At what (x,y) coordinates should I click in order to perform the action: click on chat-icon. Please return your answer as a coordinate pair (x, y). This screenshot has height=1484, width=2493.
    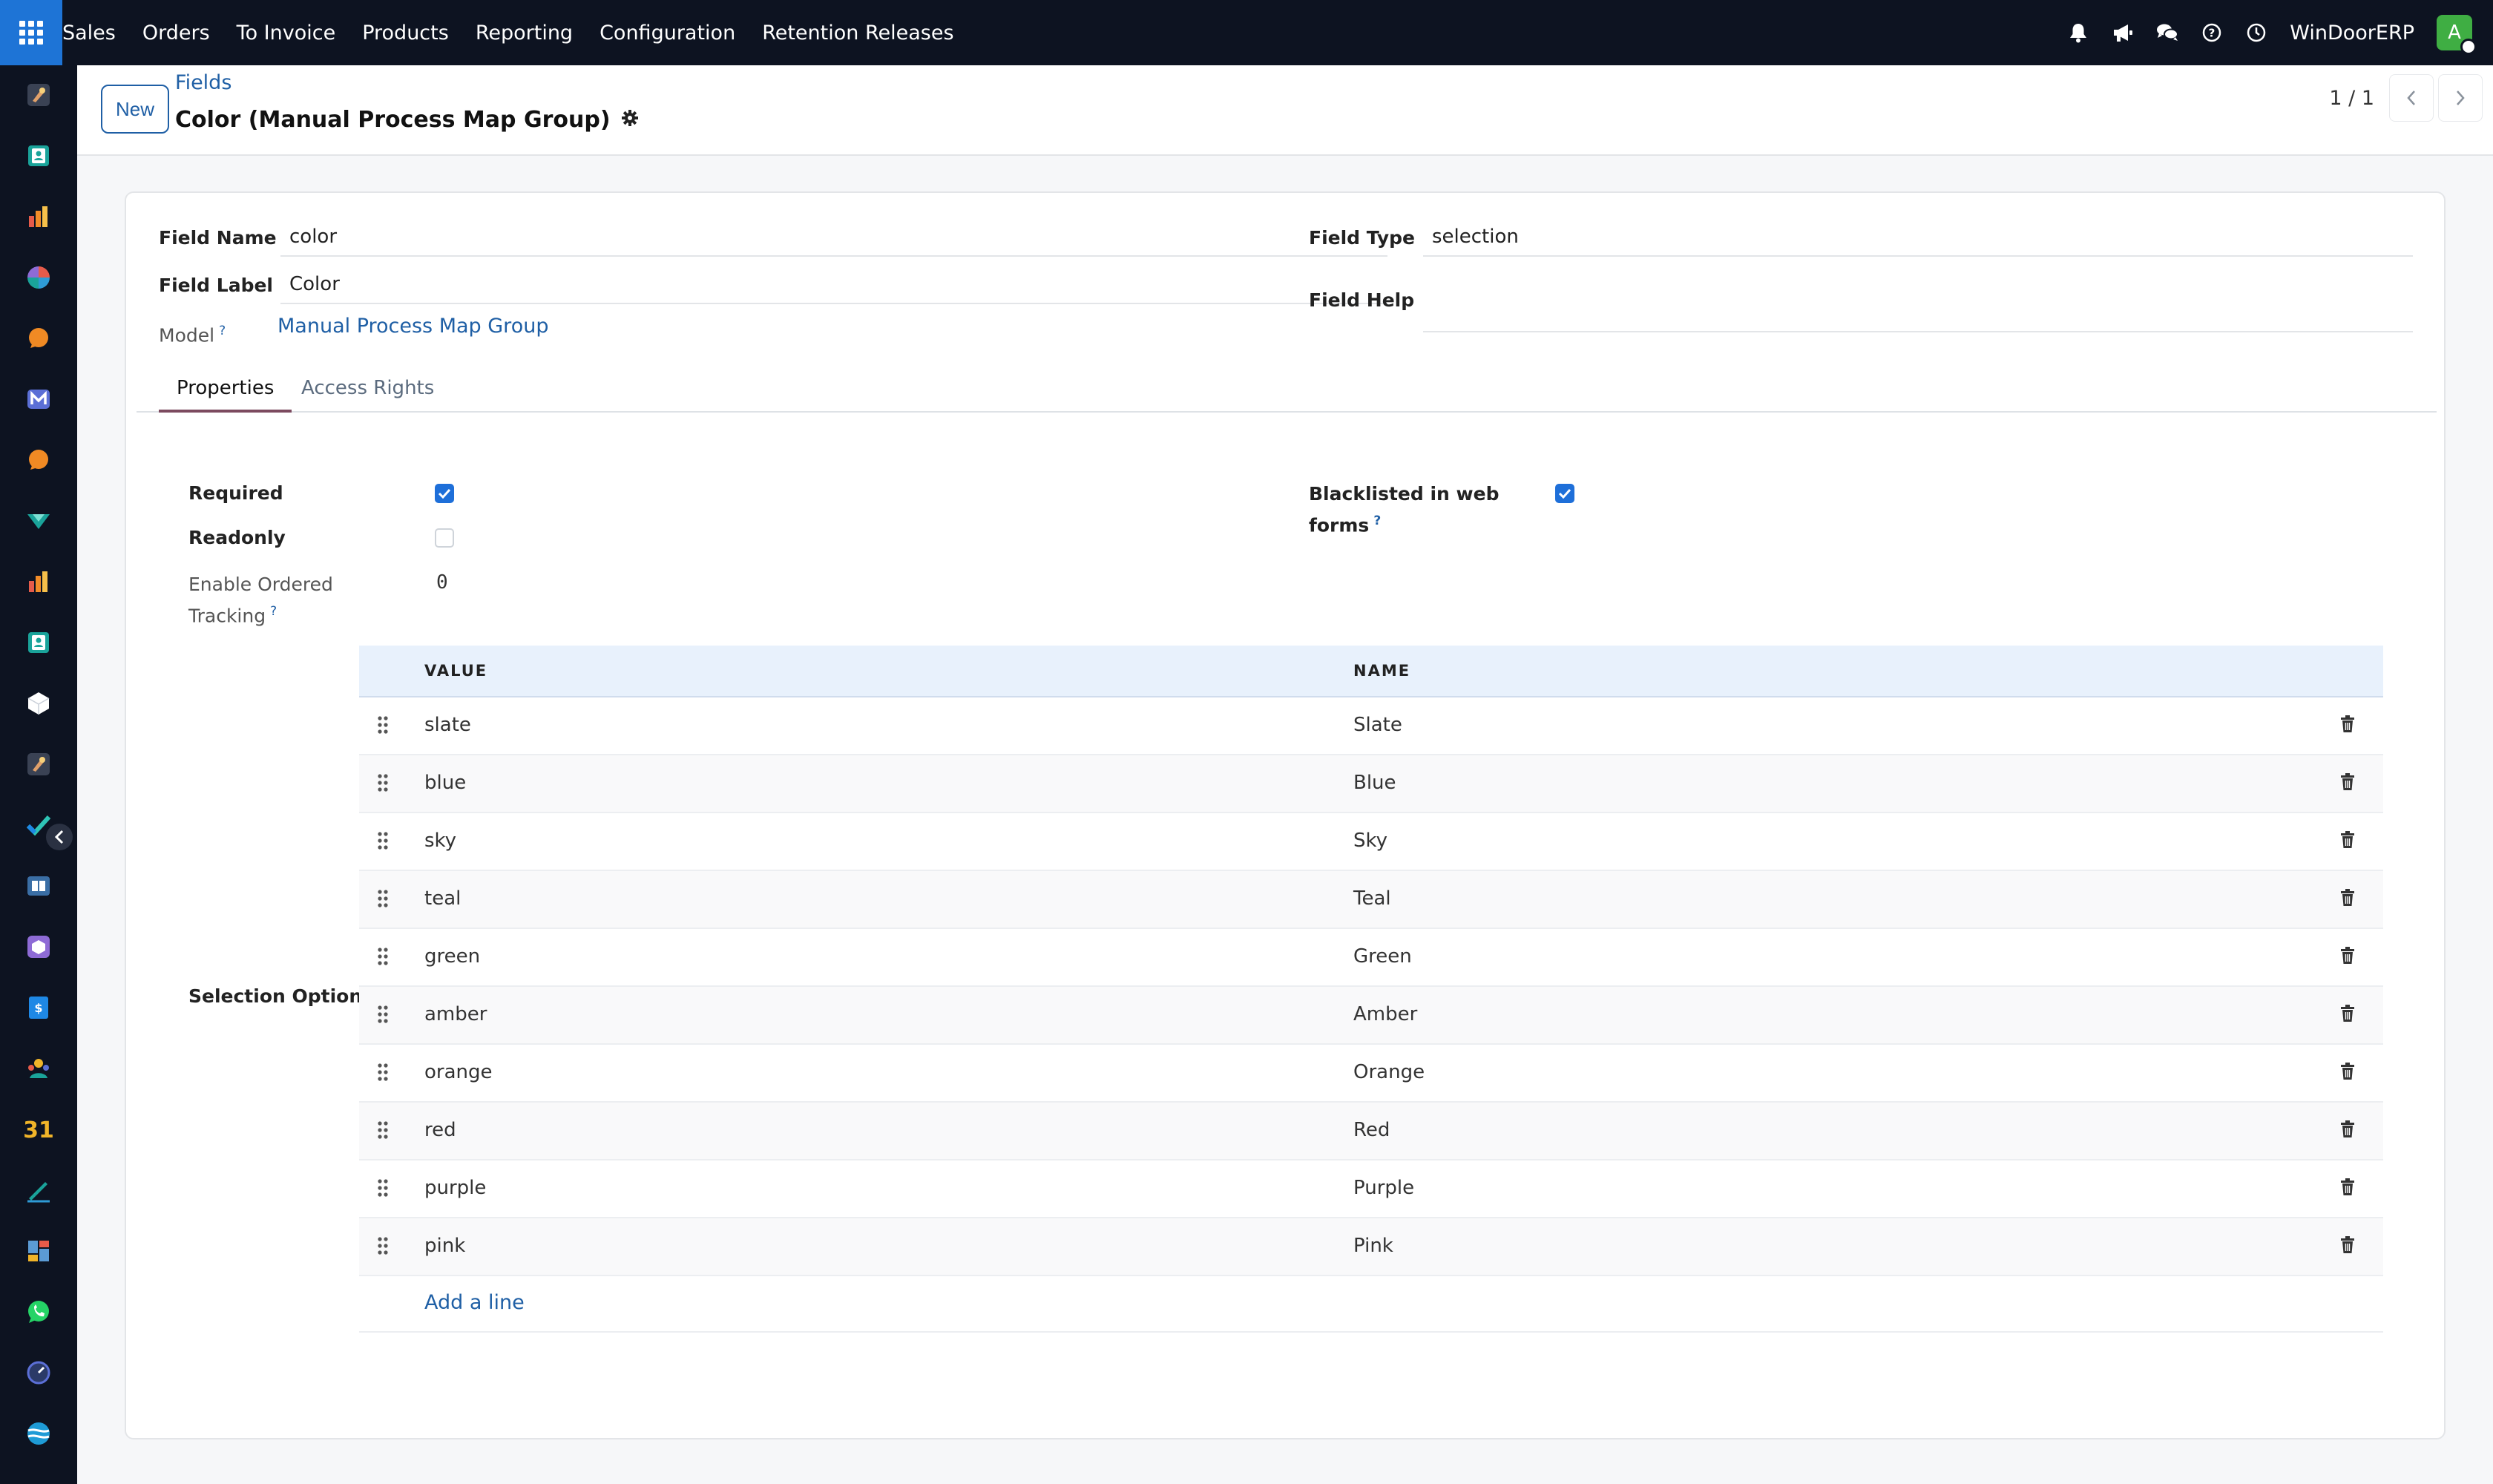
    Looking at the image, I should click on (2167, 33).